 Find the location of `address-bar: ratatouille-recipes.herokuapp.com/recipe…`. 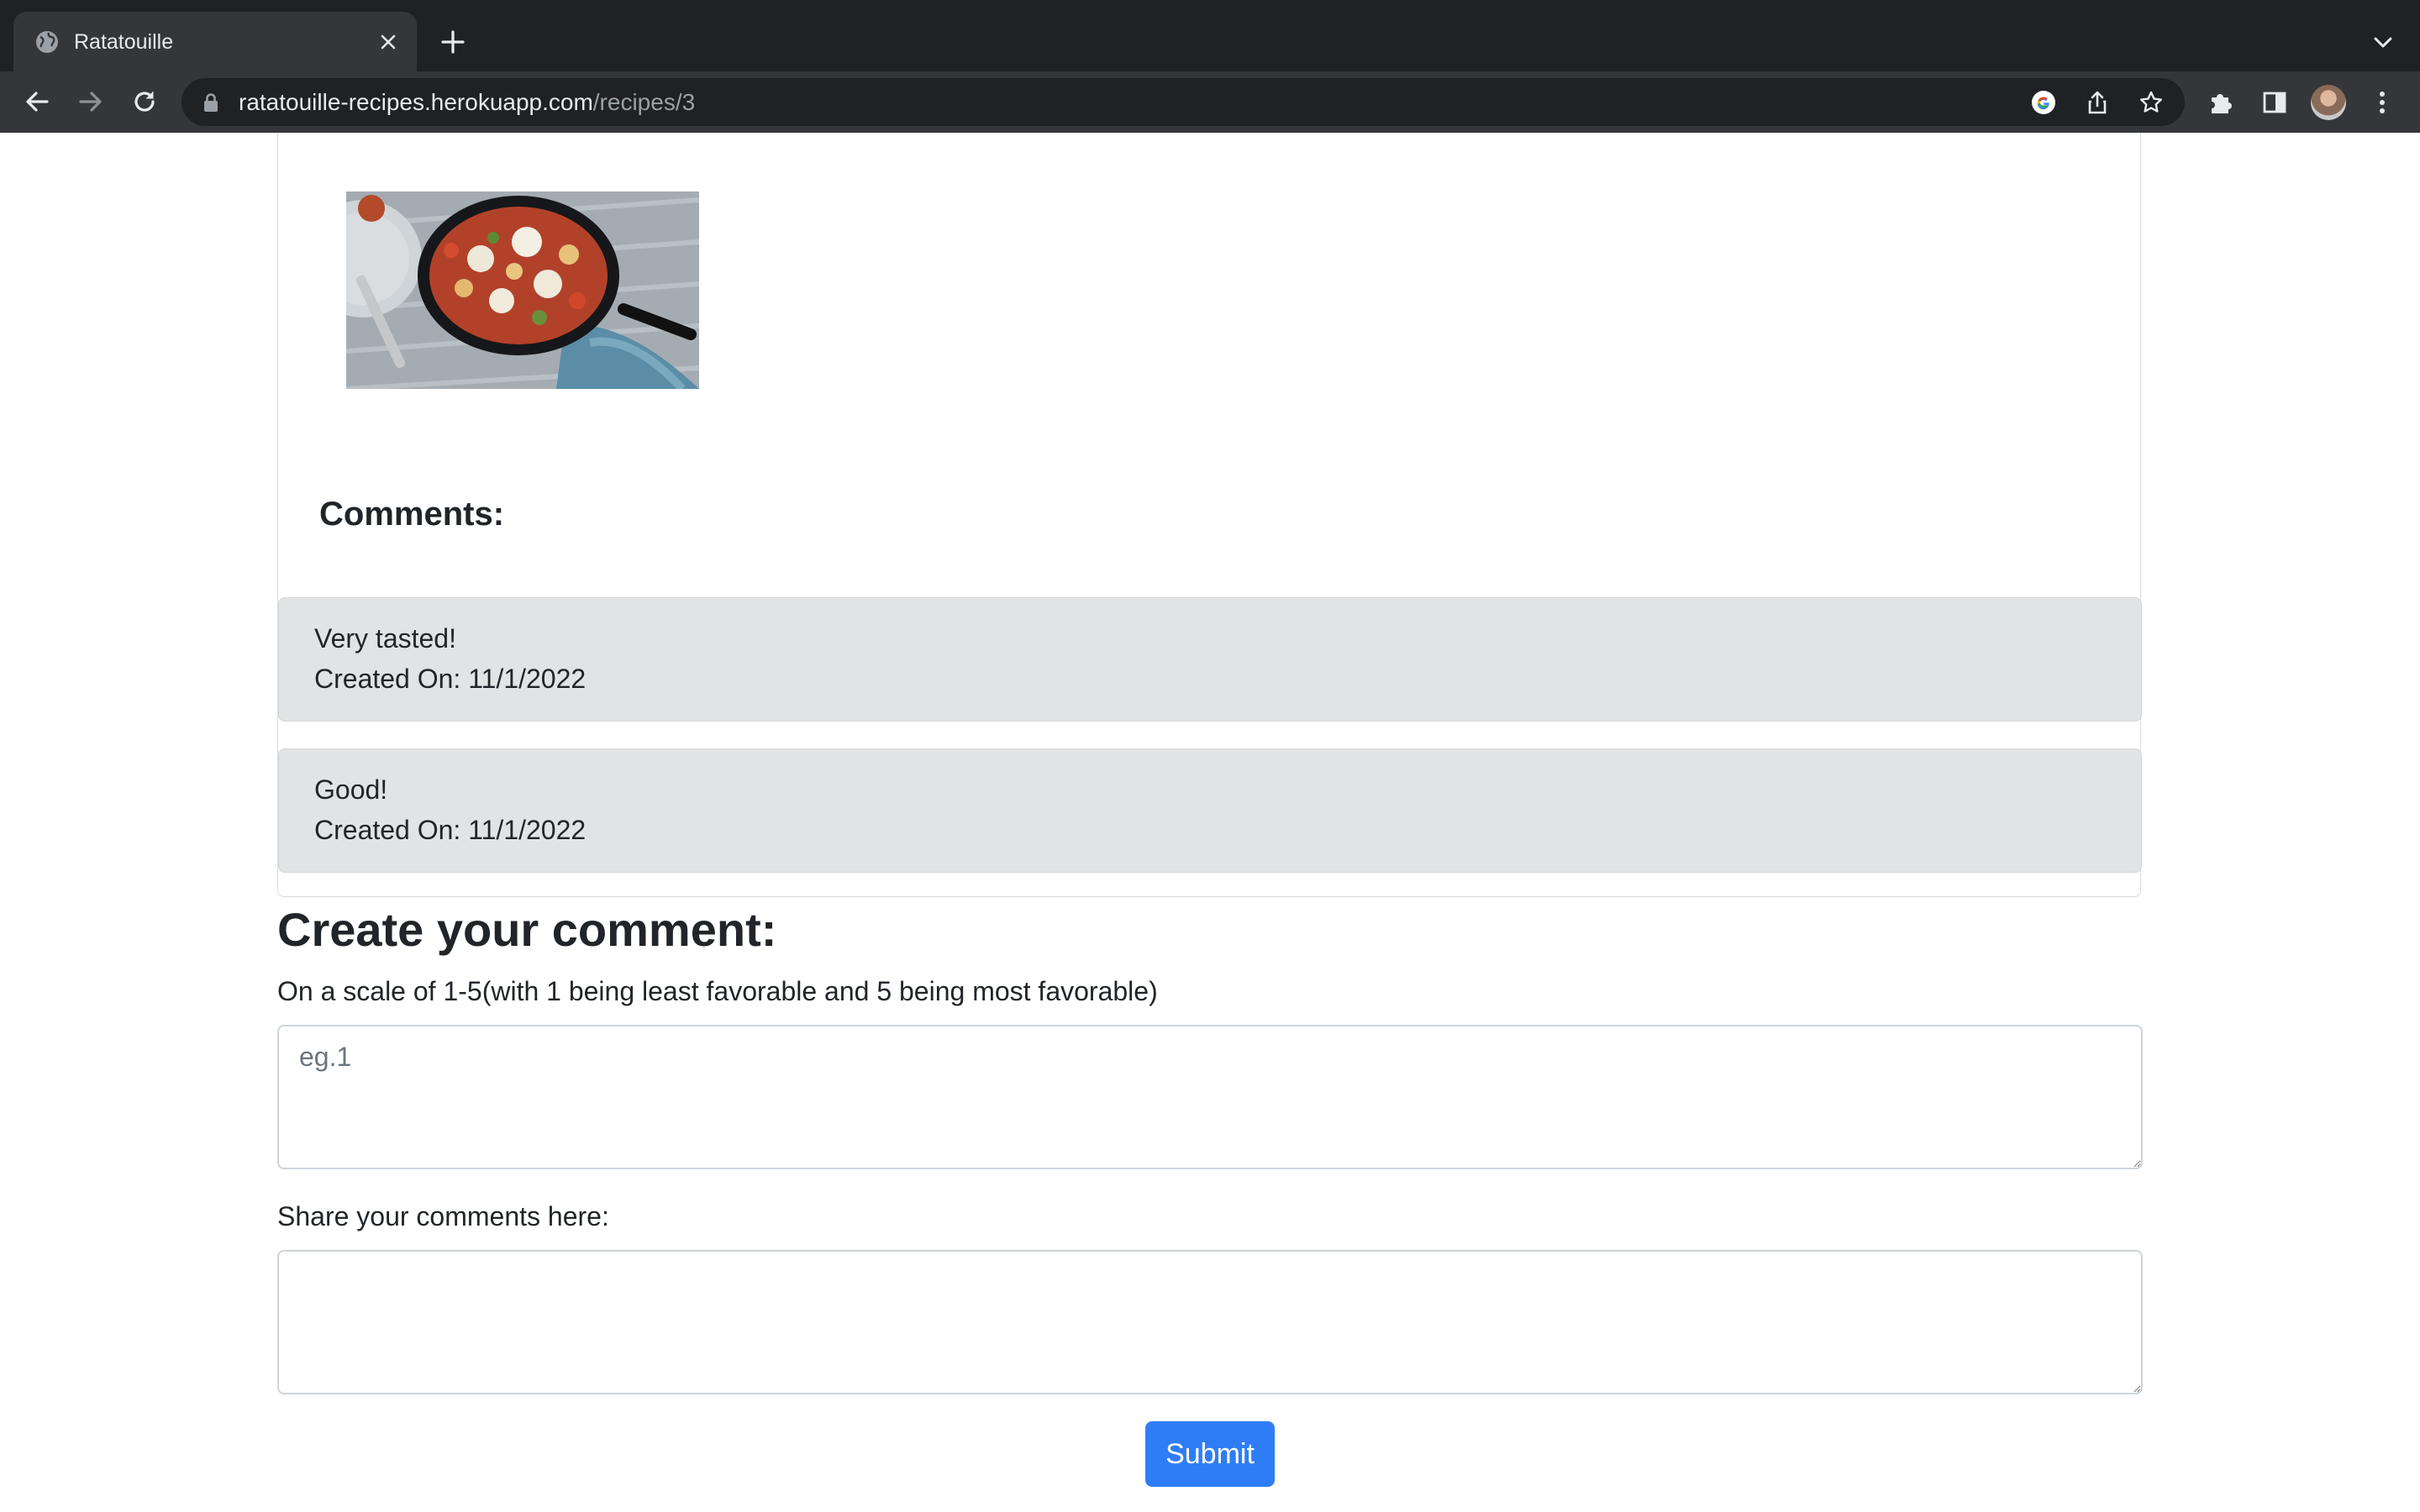

address-bar: ratatouille-recipes.herokuapp.com/recipe… is located at coordinates (1183, 102).